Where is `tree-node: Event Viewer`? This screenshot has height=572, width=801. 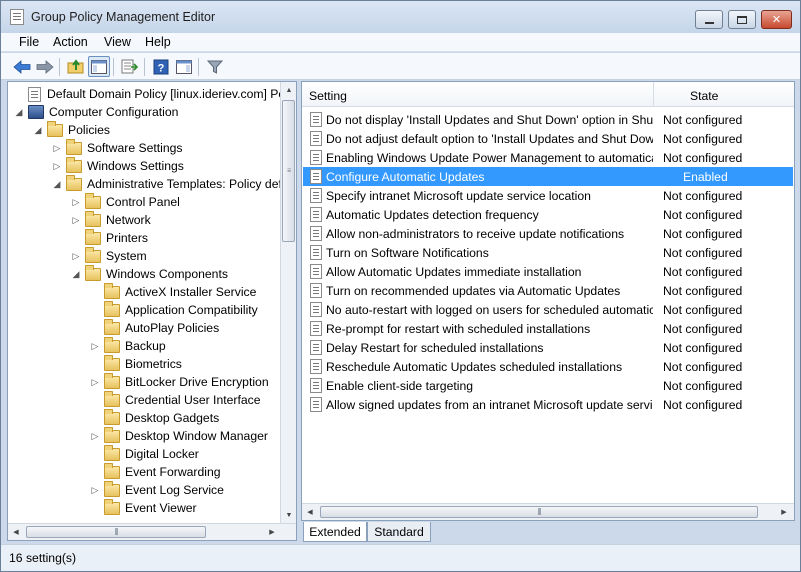 tree-node: Event Viewer is located at coordinates (143, 507).